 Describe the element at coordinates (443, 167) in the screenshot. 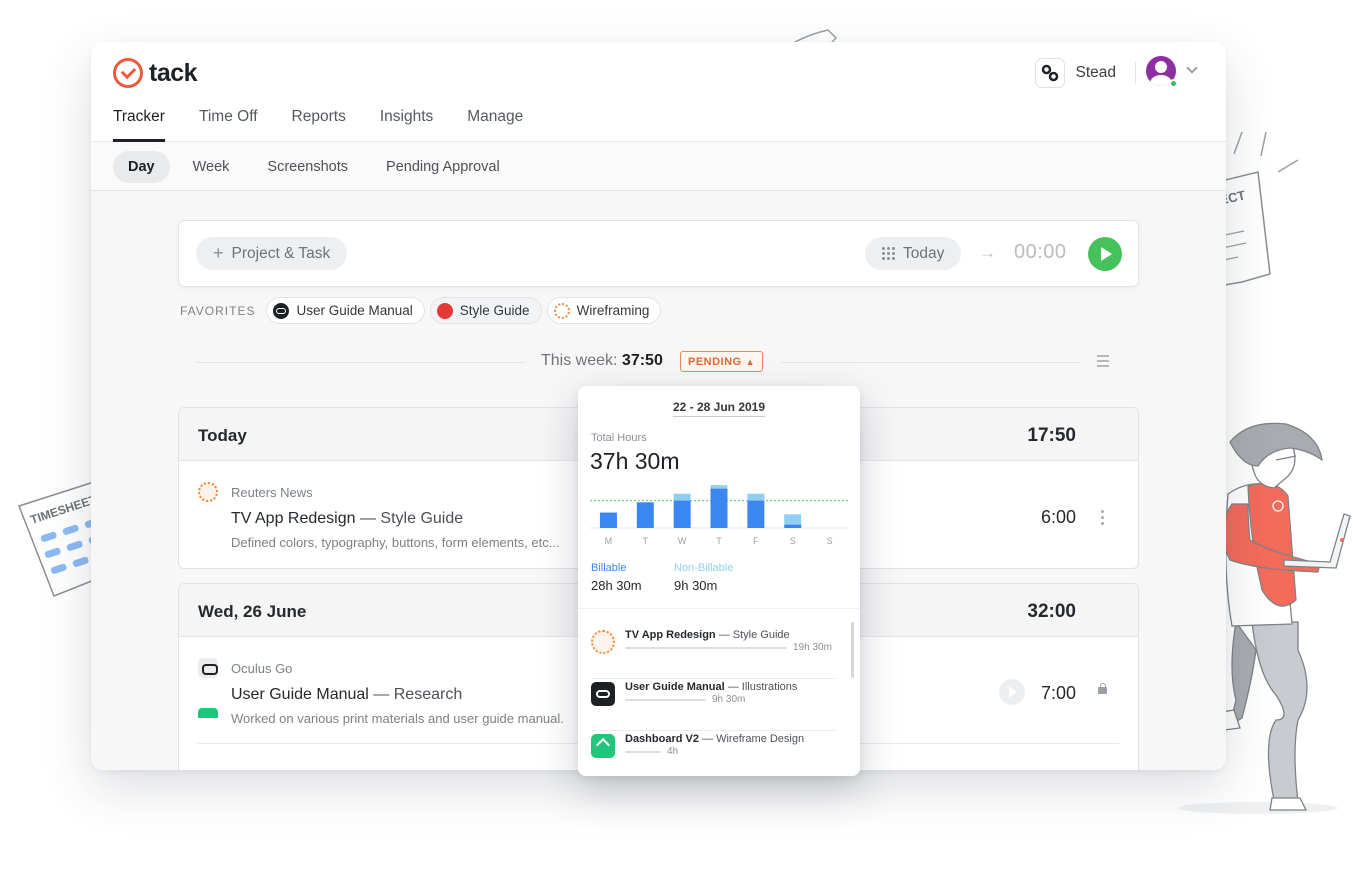

I see `subtab-pending-approval: Pending Approval` at that location.